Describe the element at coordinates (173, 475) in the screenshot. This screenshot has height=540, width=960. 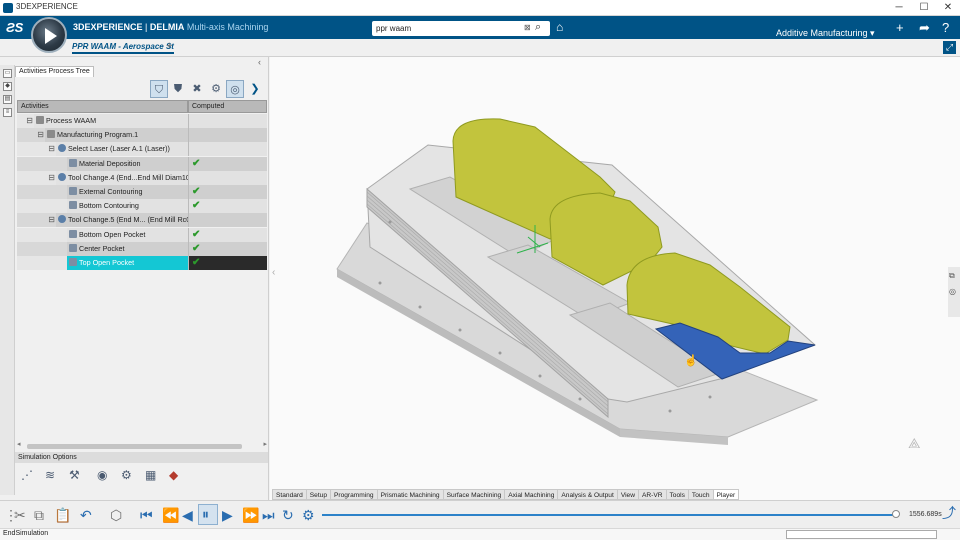
I see `sim-material-icon: ◆` at that location.